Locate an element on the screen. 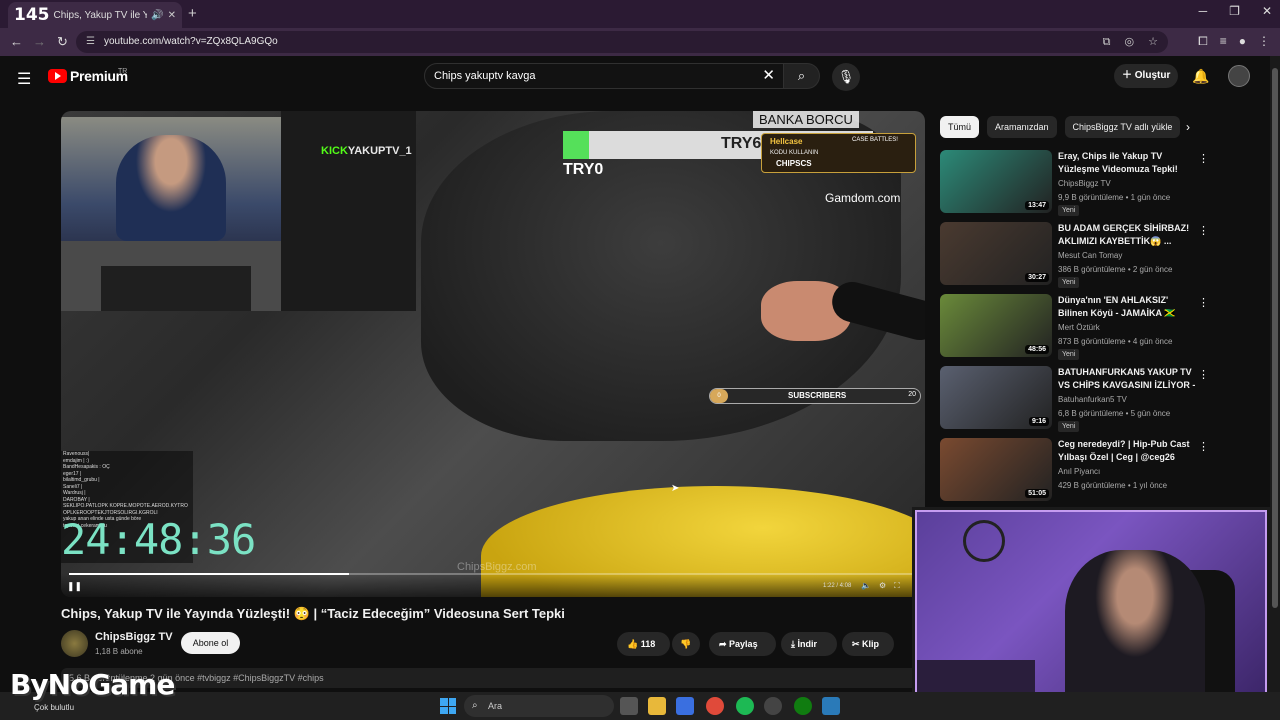  windows-start-icon is located at coordinates (448, 706).